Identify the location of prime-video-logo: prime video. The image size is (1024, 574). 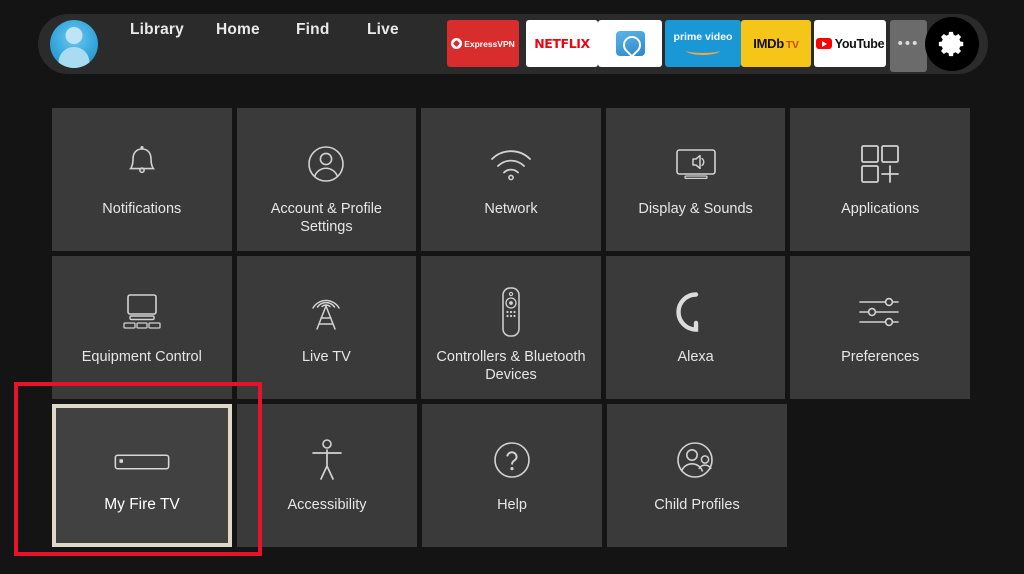
(703, 43).